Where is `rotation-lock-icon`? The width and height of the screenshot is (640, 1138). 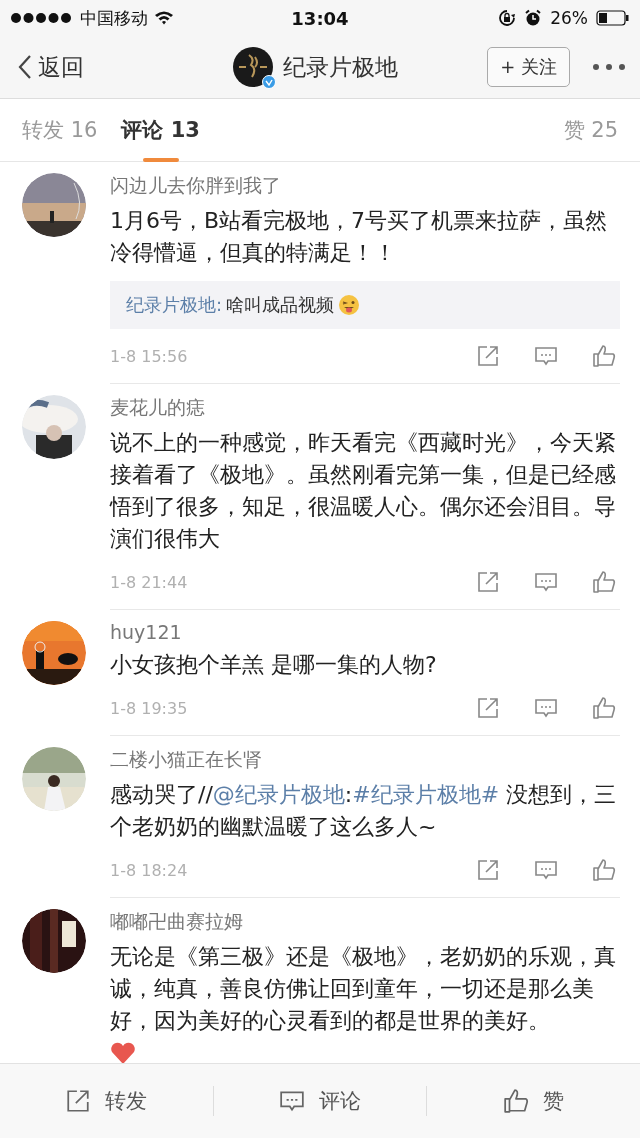
rotation-lock-icon is located at coordinates (507, 18).